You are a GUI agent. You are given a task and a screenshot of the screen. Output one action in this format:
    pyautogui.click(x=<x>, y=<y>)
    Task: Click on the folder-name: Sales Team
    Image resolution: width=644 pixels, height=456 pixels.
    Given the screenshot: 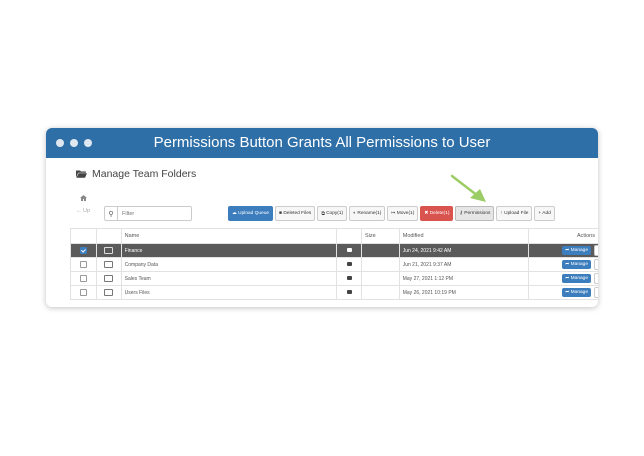 What is the action you would take?
    pyautogui.click(x=229, y=278)
    